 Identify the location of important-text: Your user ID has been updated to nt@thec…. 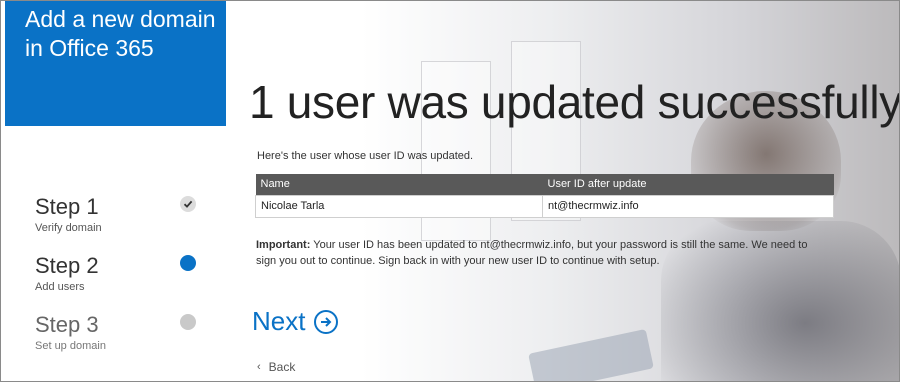
(532, 253).